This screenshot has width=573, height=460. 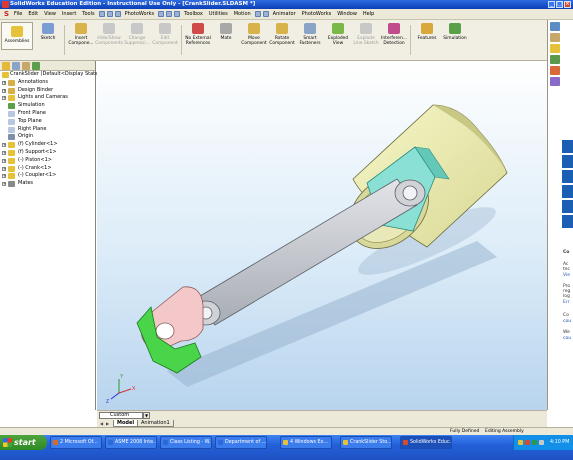 I want to click on tree-item: + (-) Piston<1>, so click(x=47, y=161).